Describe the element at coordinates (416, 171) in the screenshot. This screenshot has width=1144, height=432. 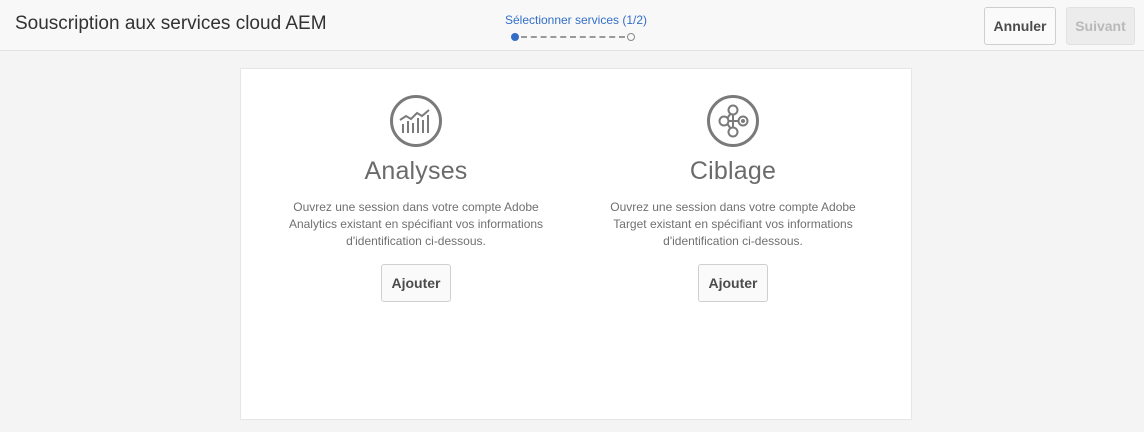
I see `service-title: Analyses` at that location.